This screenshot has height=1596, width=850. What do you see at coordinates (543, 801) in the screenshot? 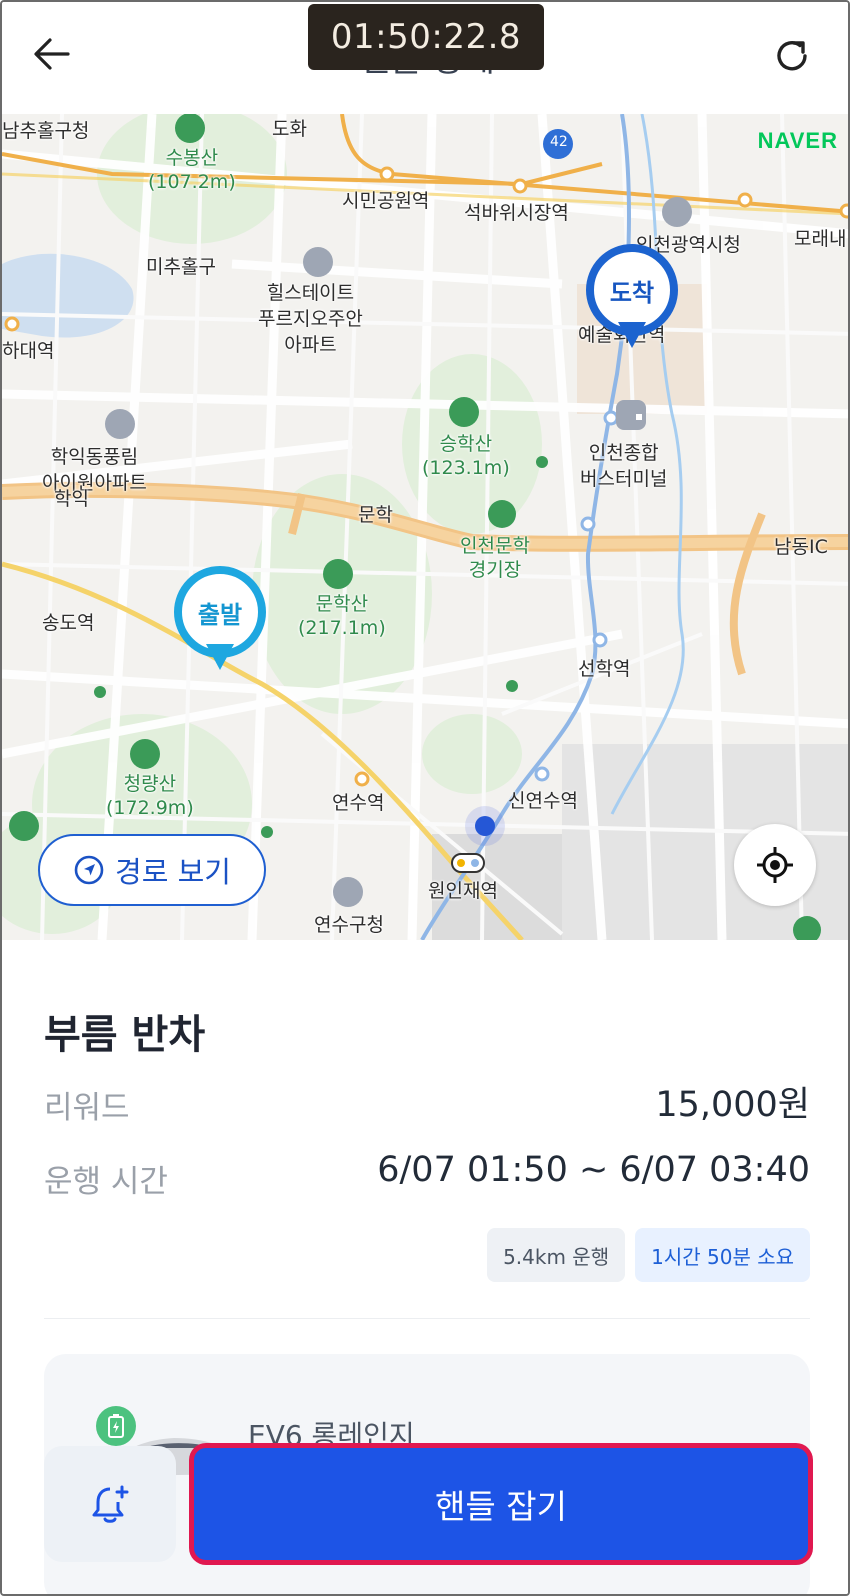
I see `map-label: 신연수역` at bounding box center [543, 801].